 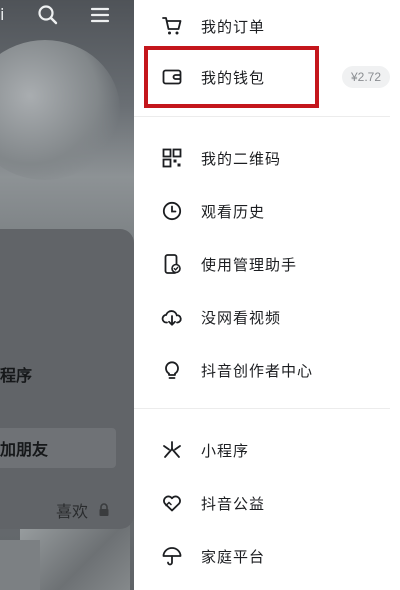 I want to click on heart-icon, so click(x=172, y=503).